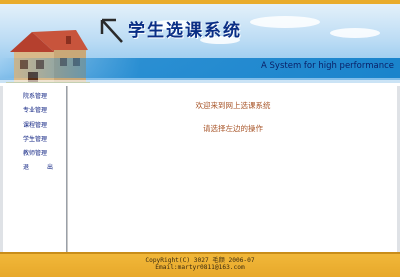  What do you see at coordinates (185, 31) in the screenshot?
I see `app-title: 学生选课系统` at bounding box center [185, 31].